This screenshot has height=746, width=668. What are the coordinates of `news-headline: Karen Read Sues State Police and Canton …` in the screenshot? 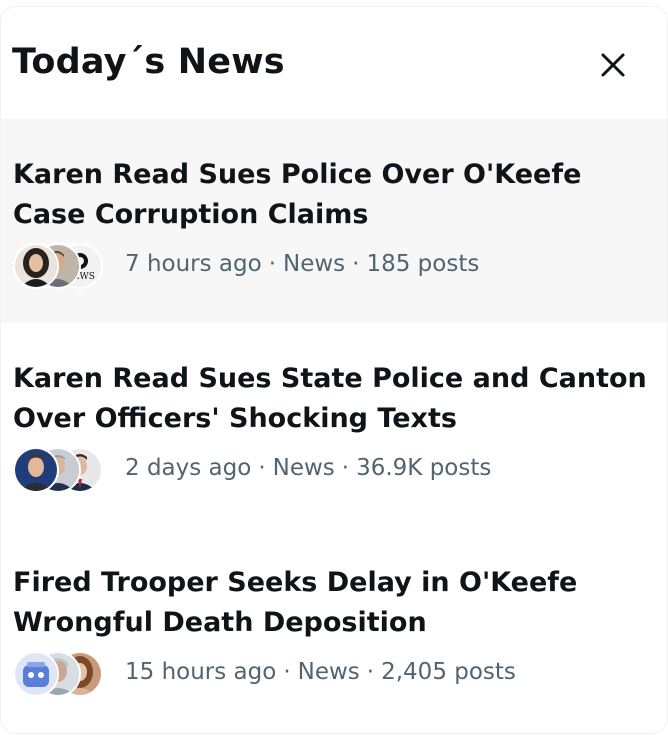 It's located at (330, 398).